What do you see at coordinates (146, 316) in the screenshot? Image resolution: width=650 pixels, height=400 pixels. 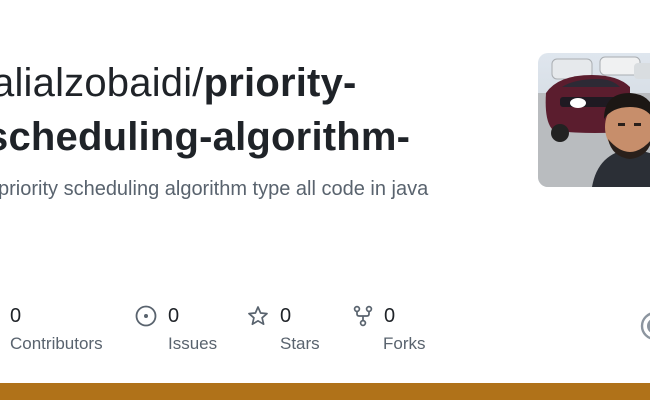 I see `issues-icon` at bounding box center [146, 316].